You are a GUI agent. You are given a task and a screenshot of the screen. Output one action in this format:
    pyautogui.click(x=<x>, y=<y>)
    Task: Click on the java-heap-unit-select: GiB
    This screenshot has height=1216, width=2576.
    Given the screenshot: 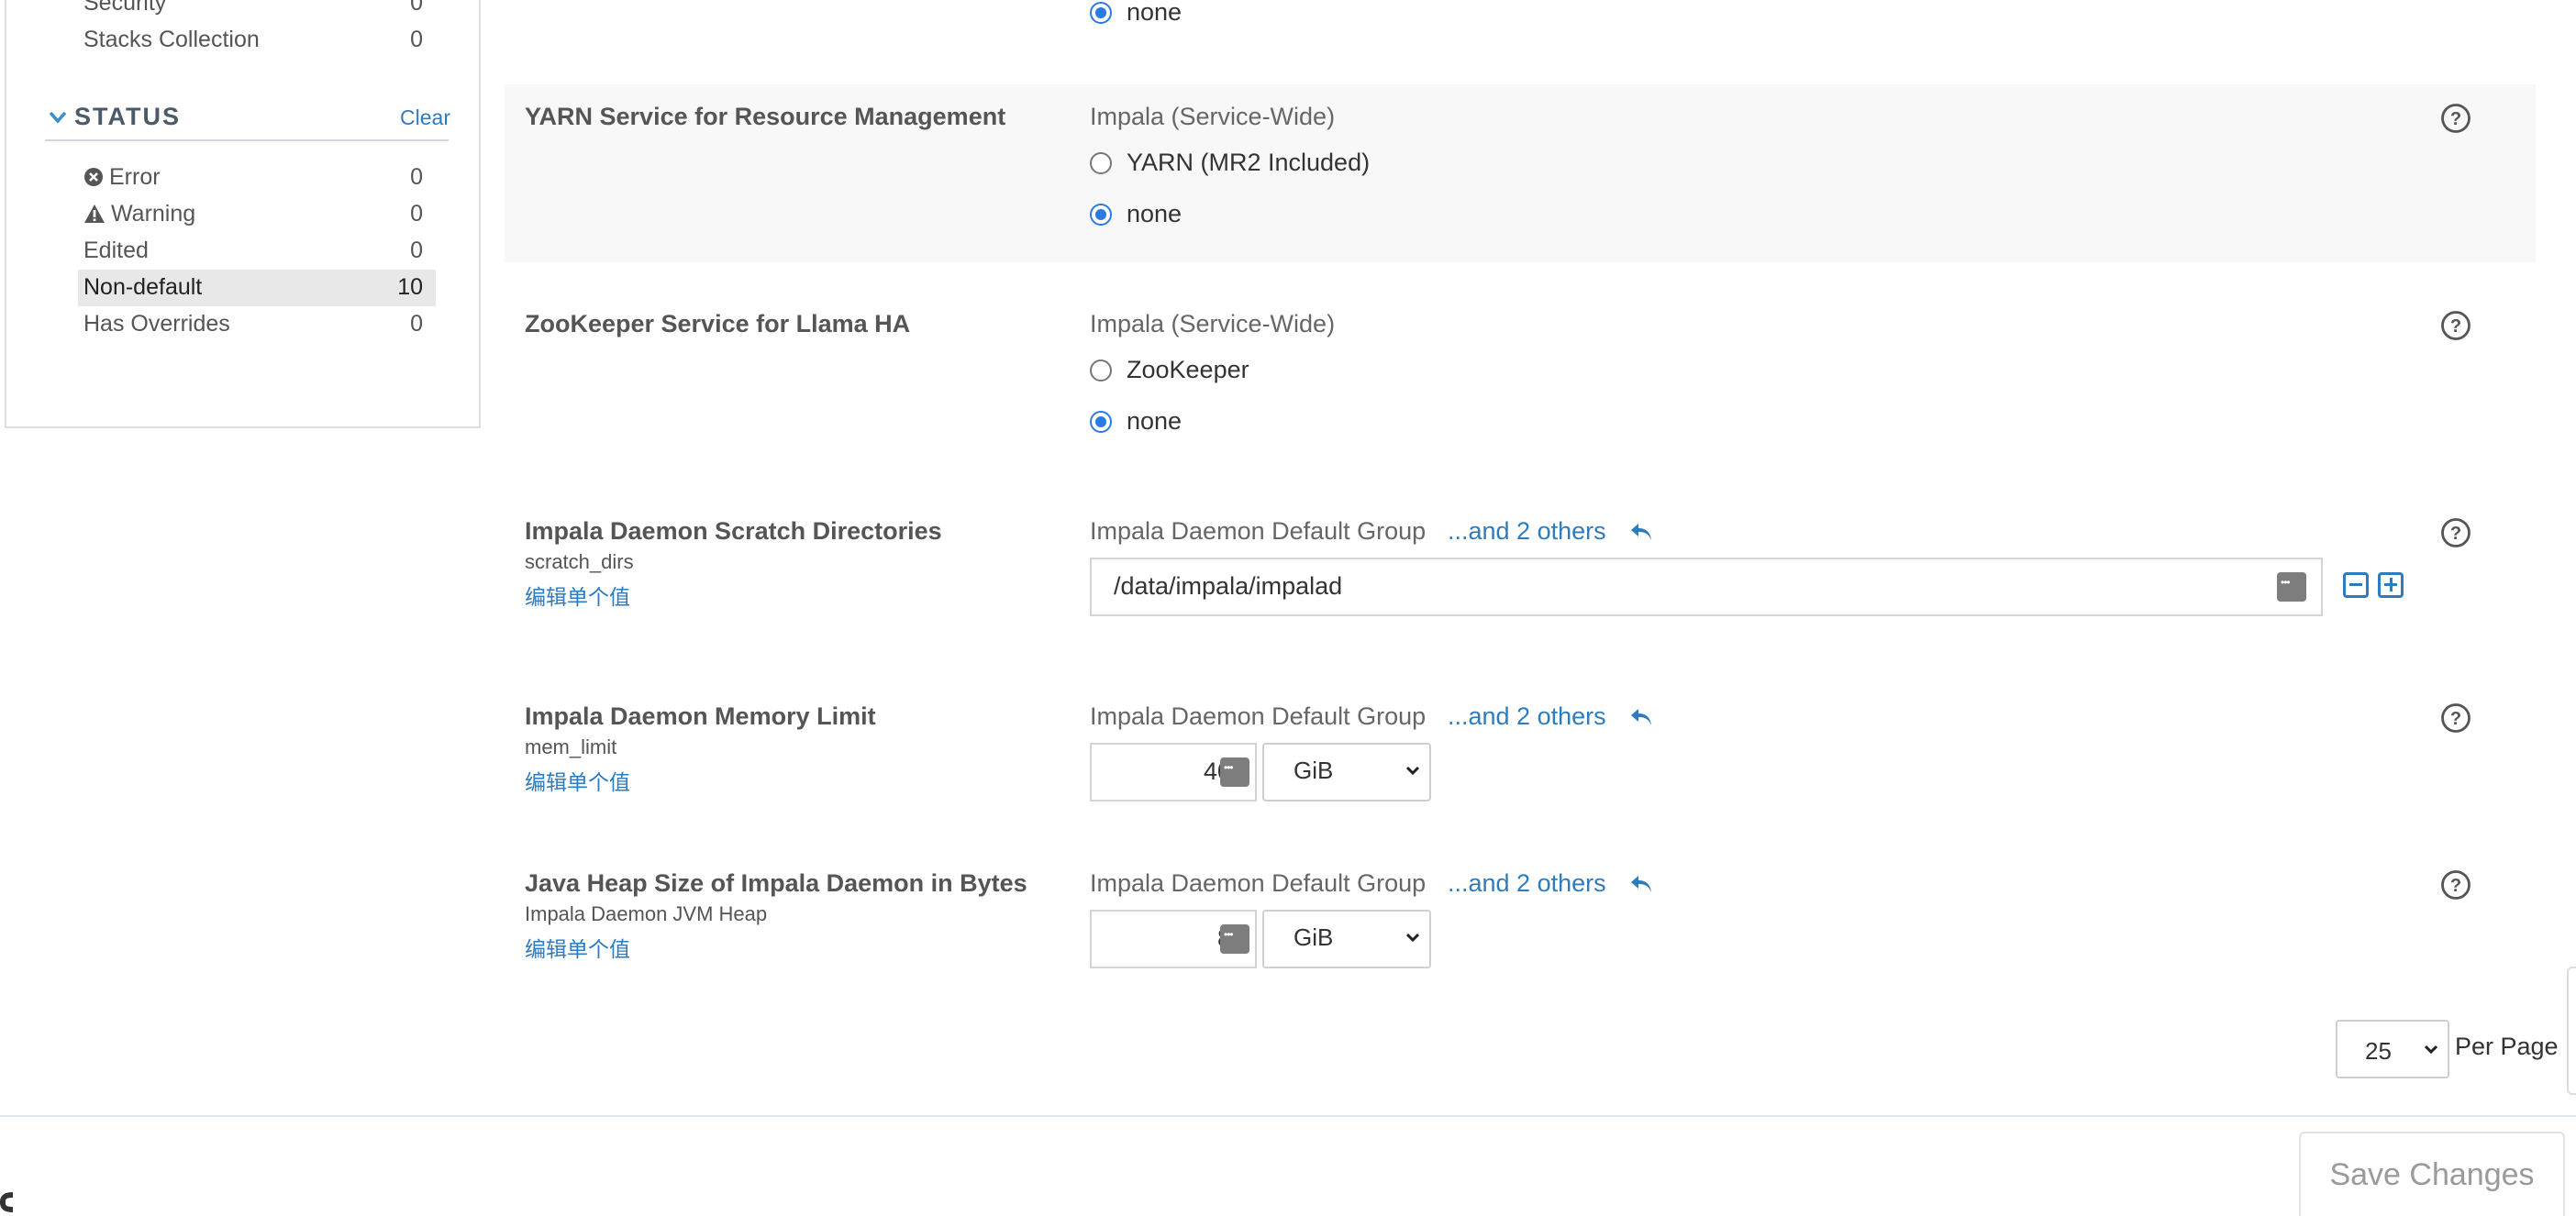 What is the action you would take?
    pyautogui.click(x=1346, y=939)
    